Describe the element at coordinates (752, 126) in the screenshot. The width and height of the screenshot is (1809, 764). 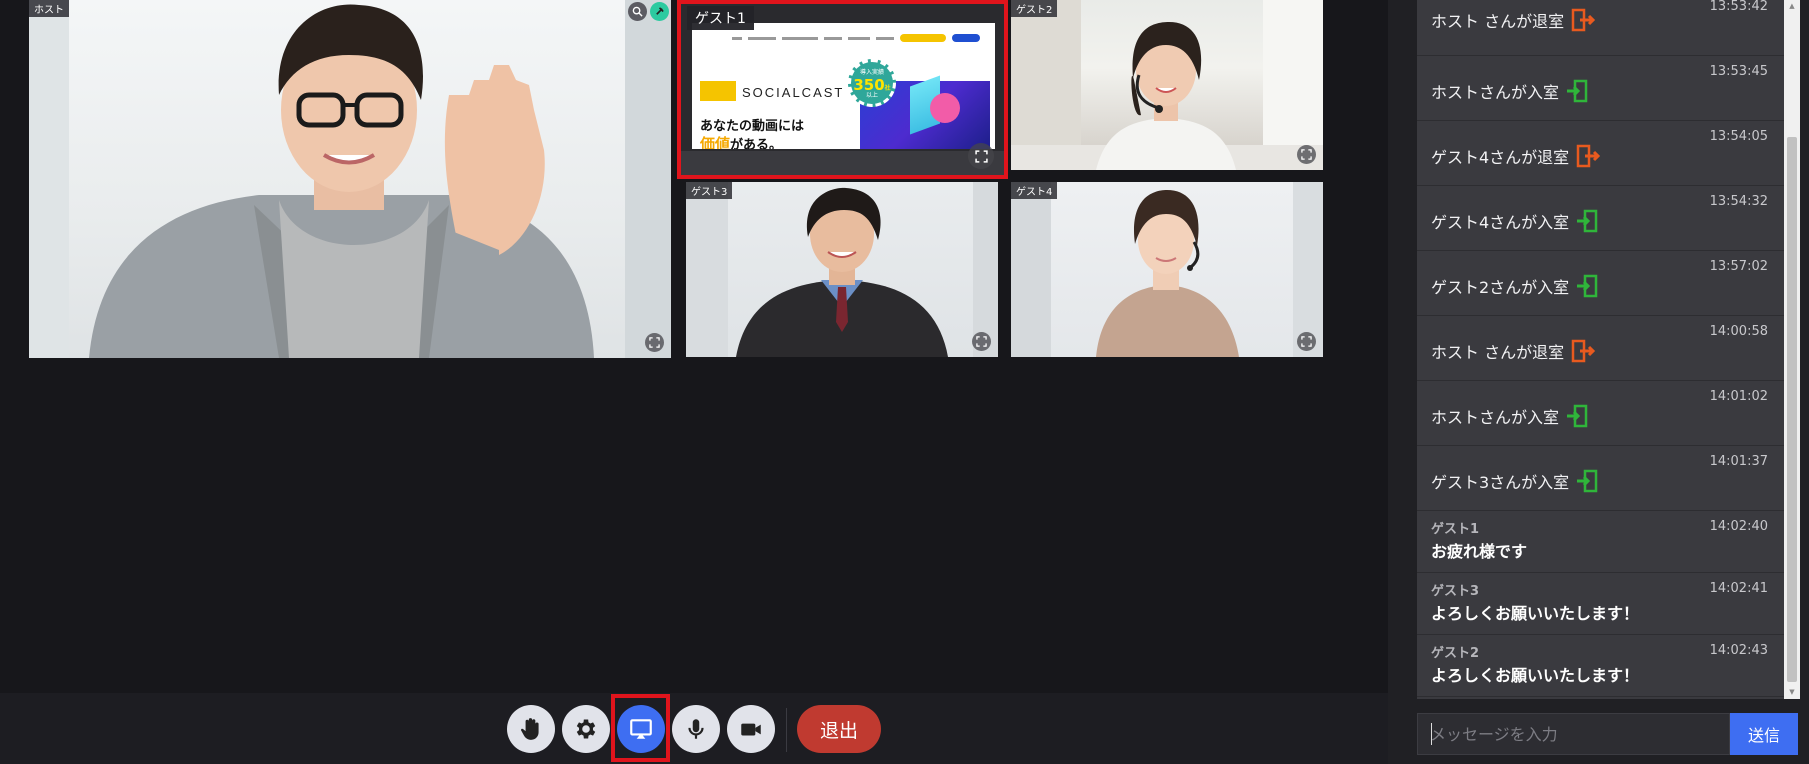
I see `headline-line1: あなたの動画には` at that location.